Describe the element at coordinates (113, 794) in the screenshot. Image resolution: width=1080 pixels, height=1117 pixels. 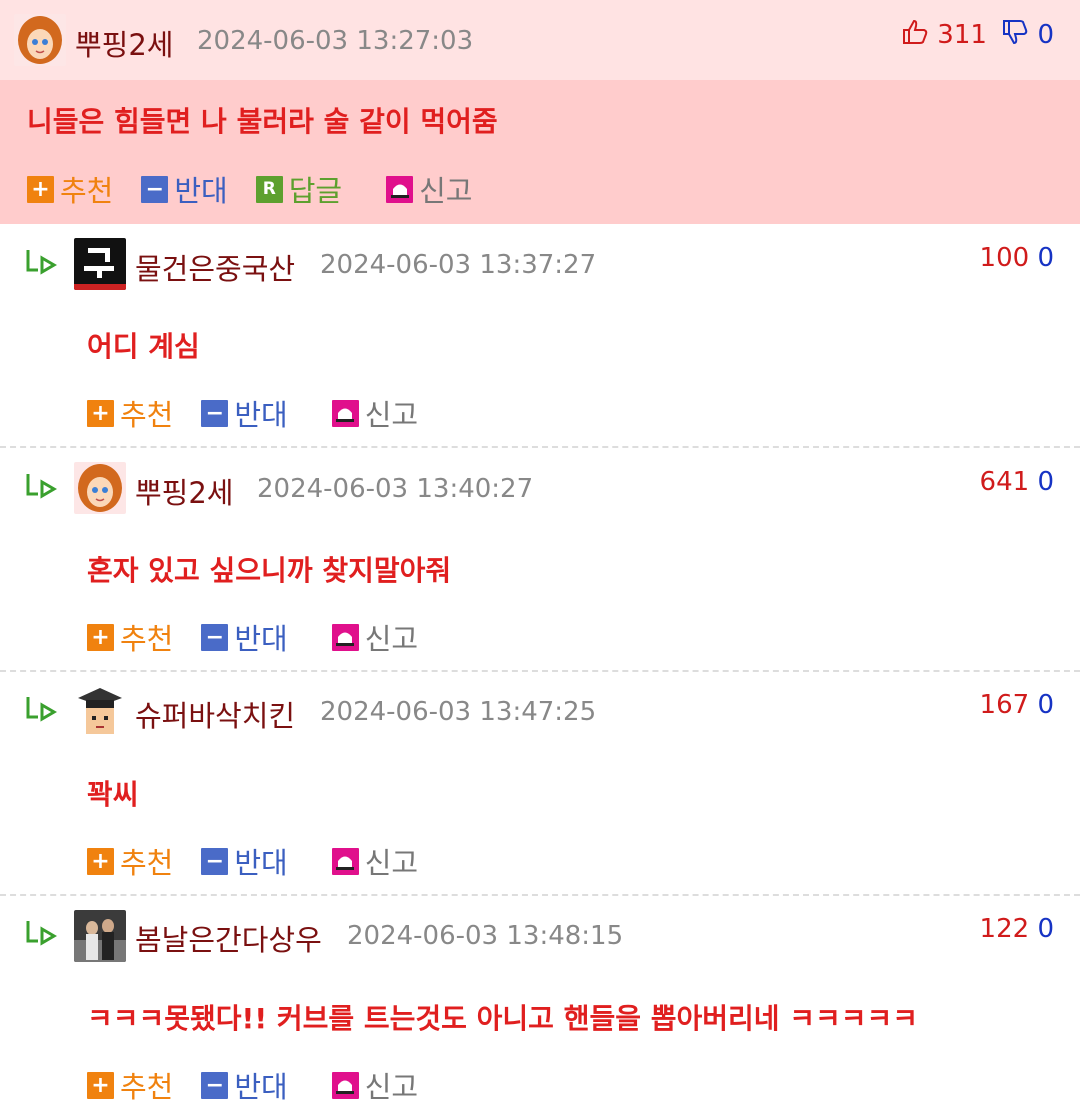
I see `comment-text: 꽉씨` at that location.